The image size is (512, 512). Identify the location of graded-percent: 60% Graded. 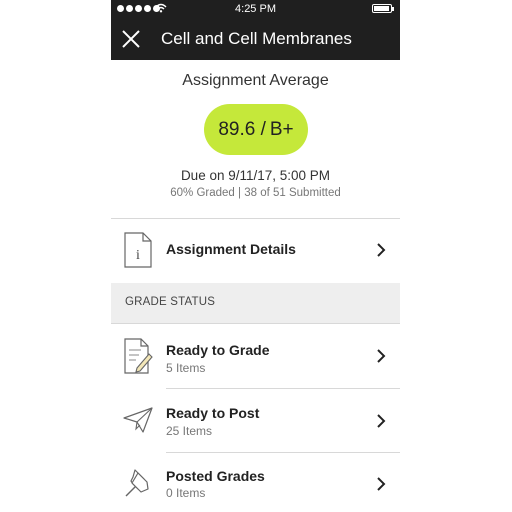
(202, 193).